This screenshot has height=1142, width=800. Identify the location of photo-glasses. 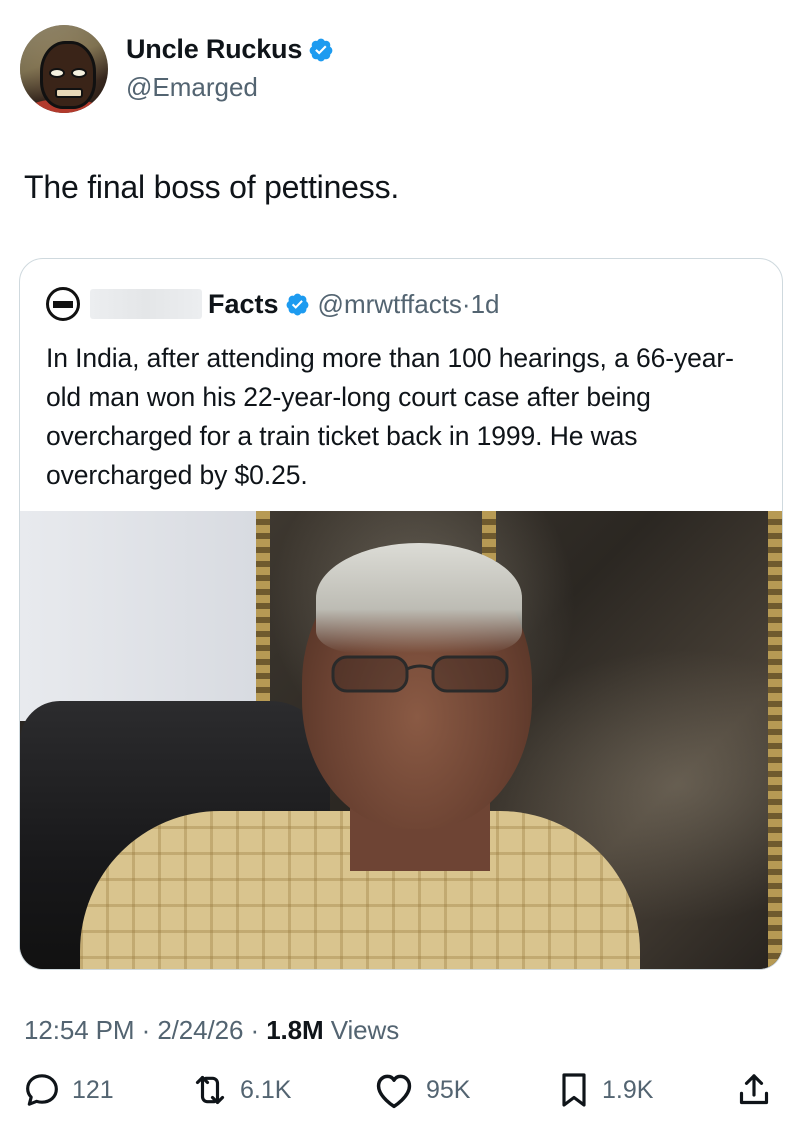
(420, 674).